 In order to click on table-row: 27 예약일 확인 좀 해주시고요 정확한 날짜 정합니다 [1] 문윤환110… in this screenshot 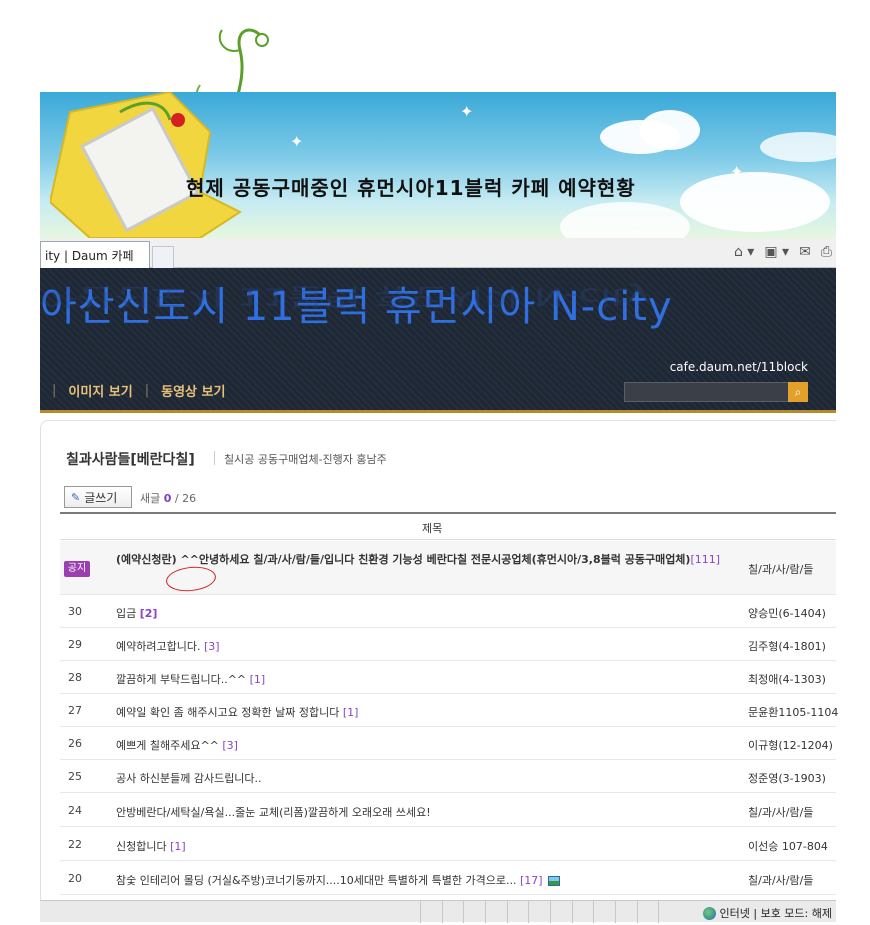, I will do `click(449, 710)`.